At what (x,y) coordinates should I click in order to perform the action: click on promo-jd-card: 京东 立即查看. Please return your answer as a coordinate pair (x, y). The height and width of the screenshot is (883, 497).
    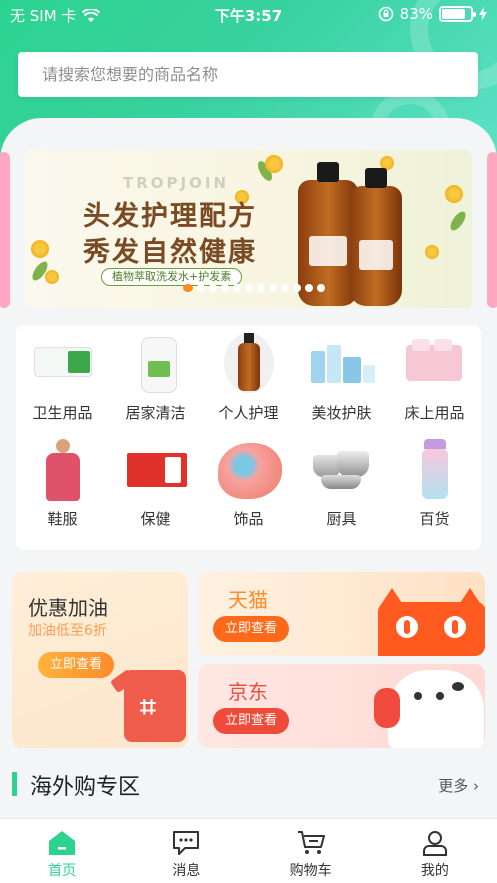
    Looking at the image, I should click on (341, 706).